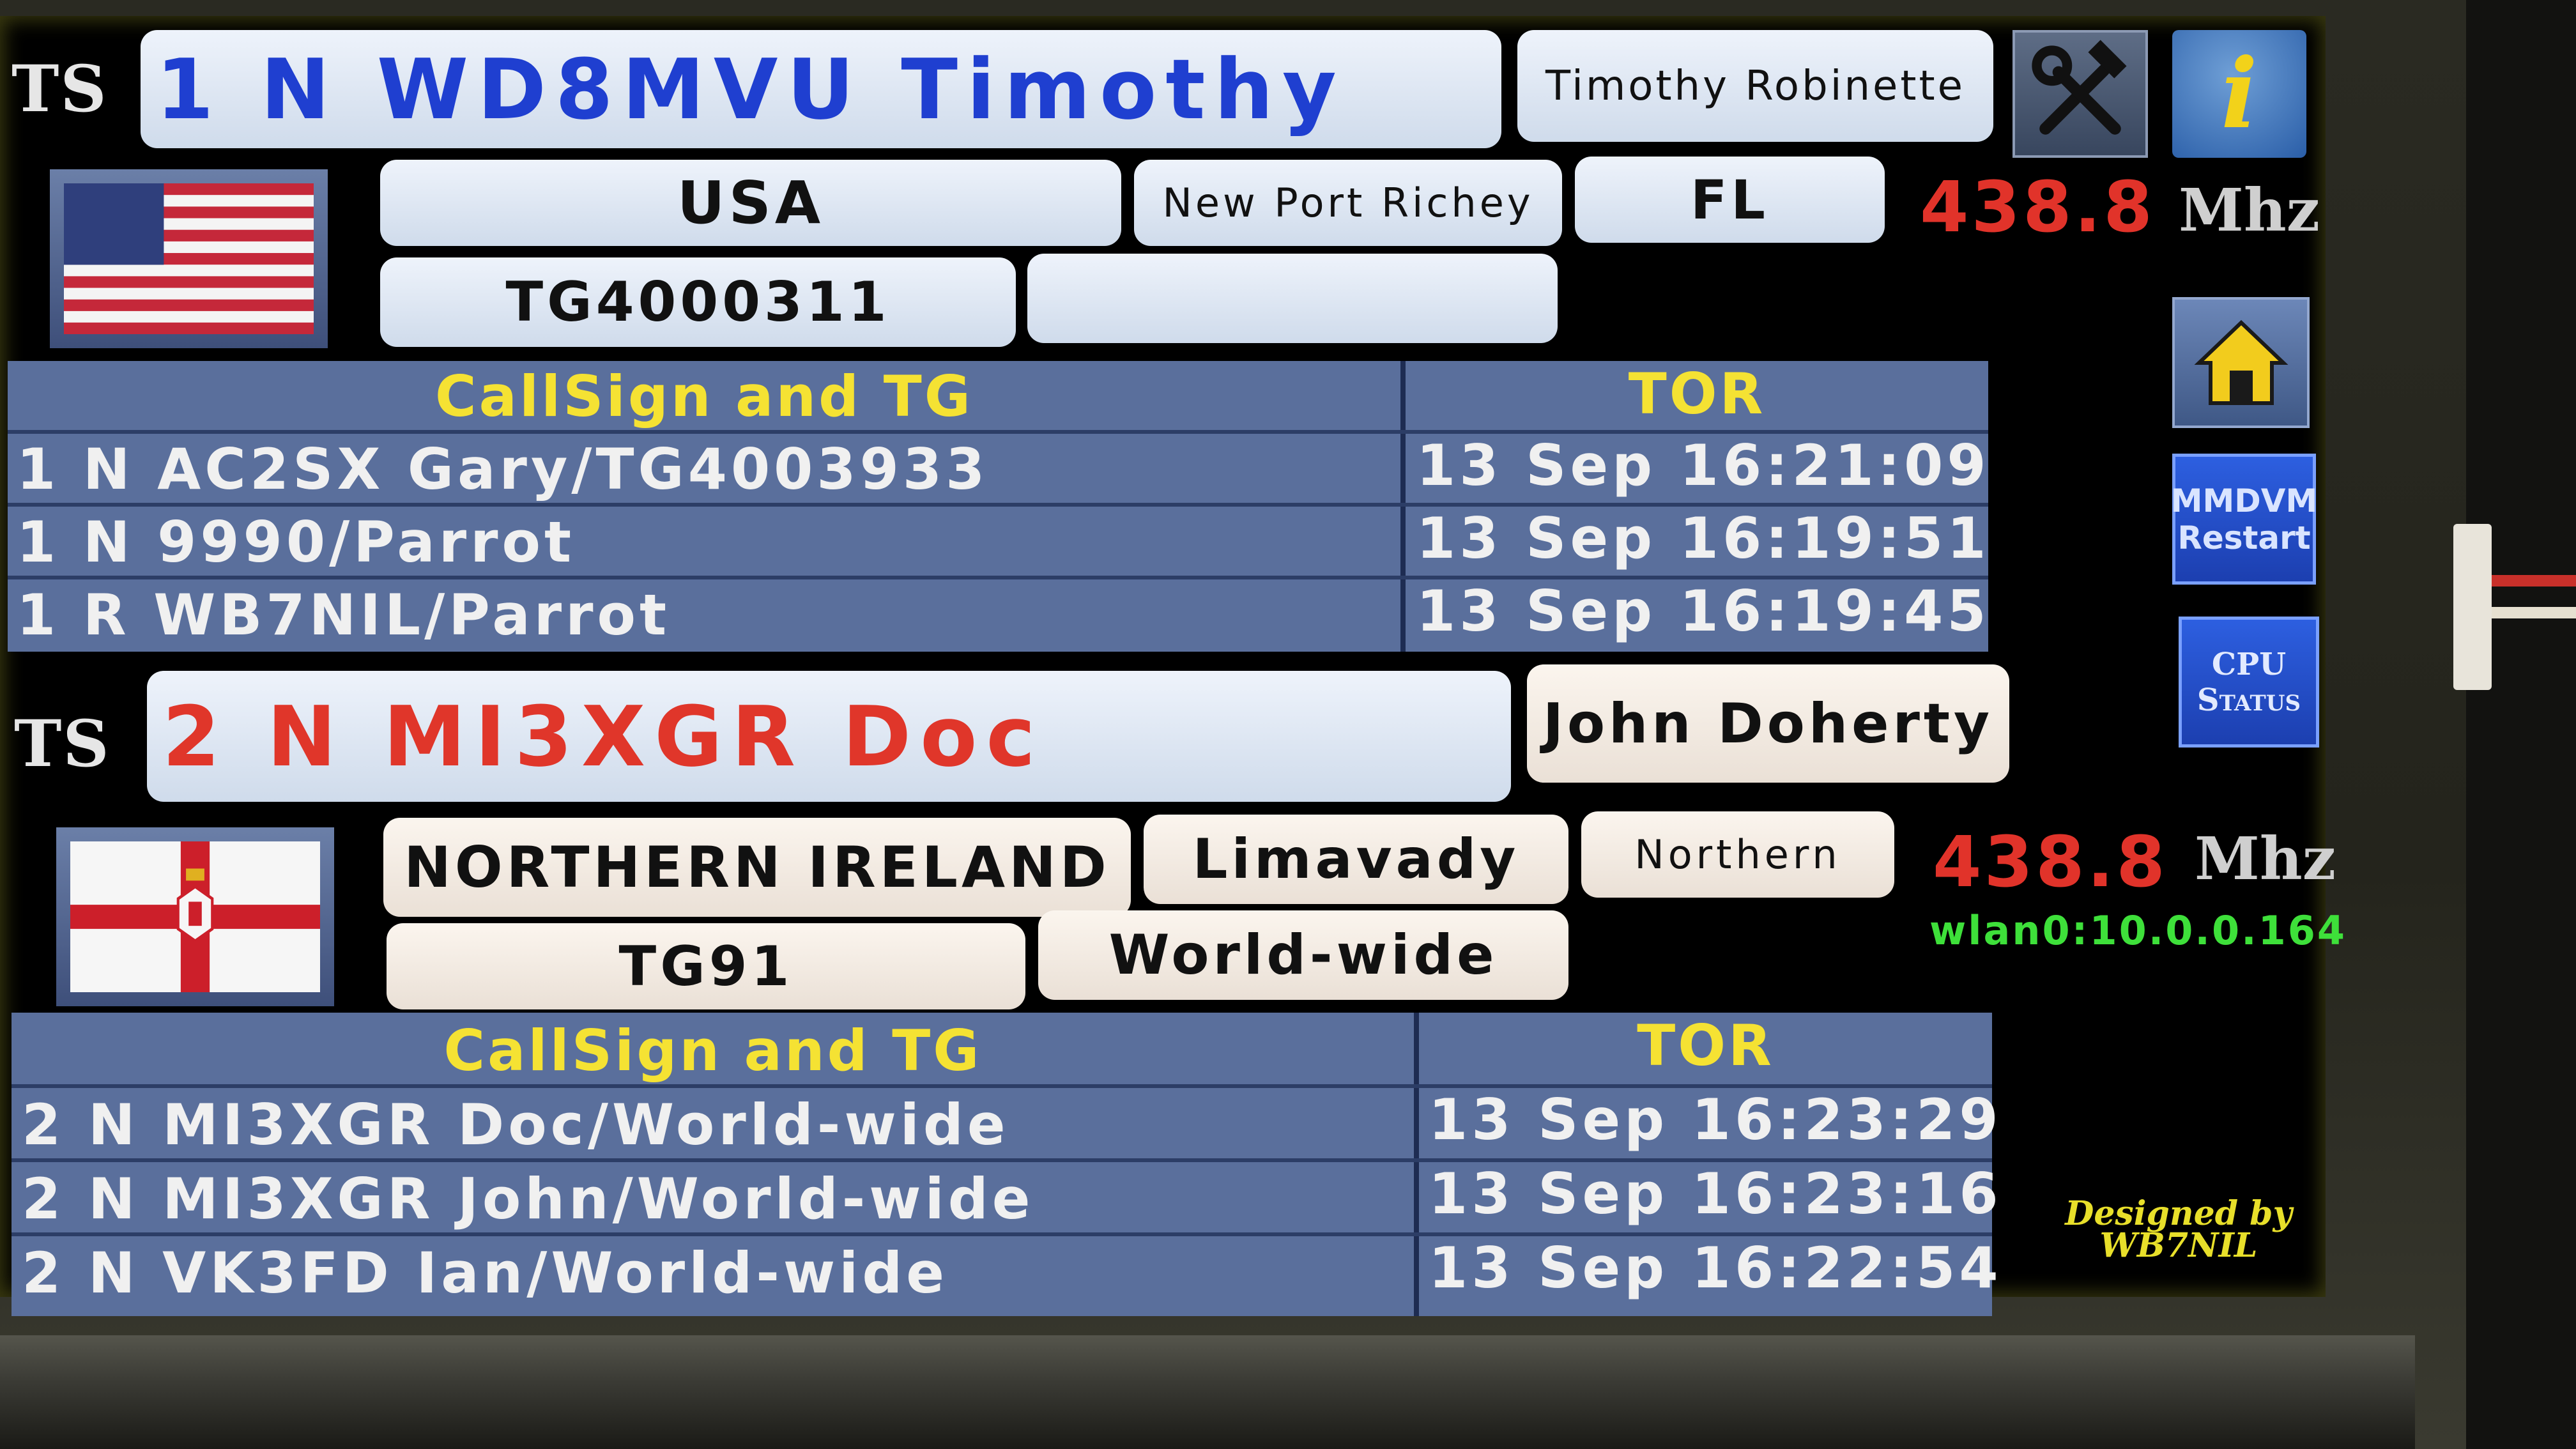 This screenshot has height=1449, width=2576. I want to click on home-icon, so click(2241, 362).